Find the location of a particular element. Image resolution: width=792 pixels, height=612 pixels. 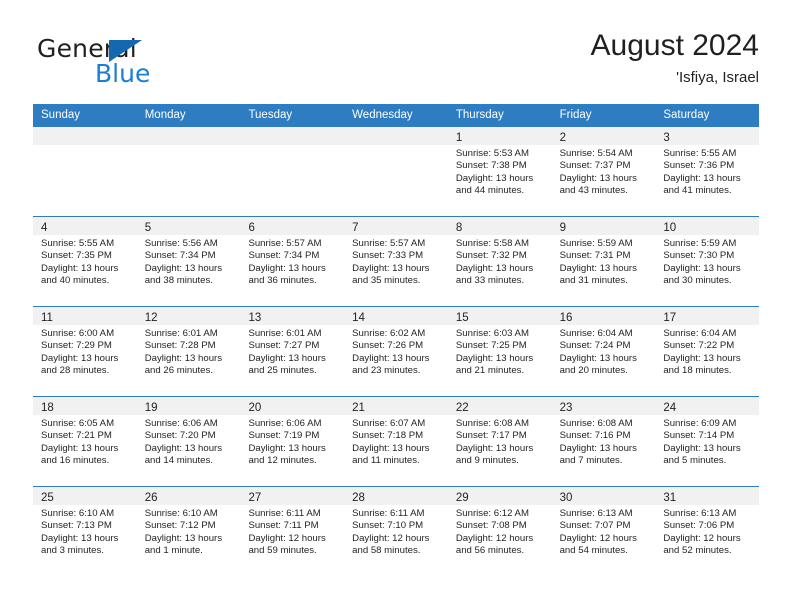

day-number: 23 is located at coordinates (566, 408).